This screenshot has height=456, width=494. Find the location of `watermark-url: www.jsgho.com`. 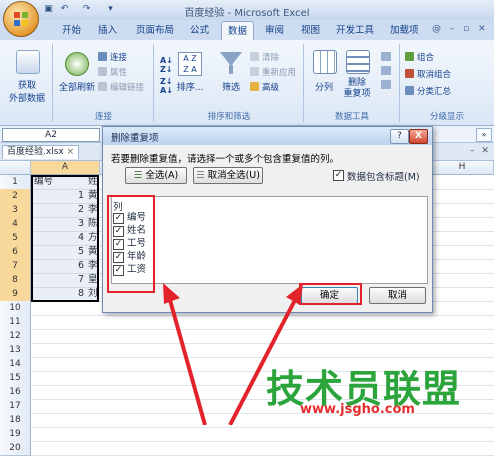

watermark-url: www.jsgho.com is located at coordinates (357, 409).